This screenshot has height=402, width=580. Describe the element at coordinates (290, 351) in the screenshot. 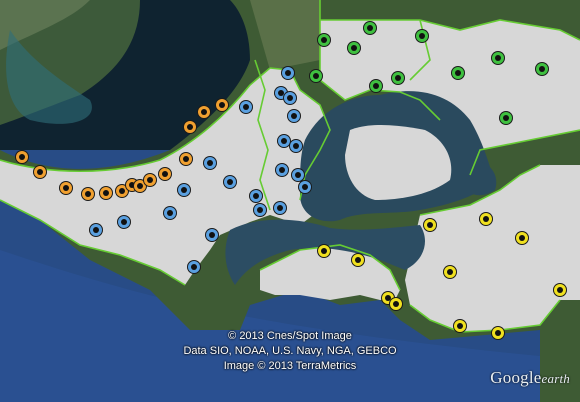

I see `credit-line-2: Data SIO, NOAA, U.S. Navy, NGA, GEBCO` at that location.